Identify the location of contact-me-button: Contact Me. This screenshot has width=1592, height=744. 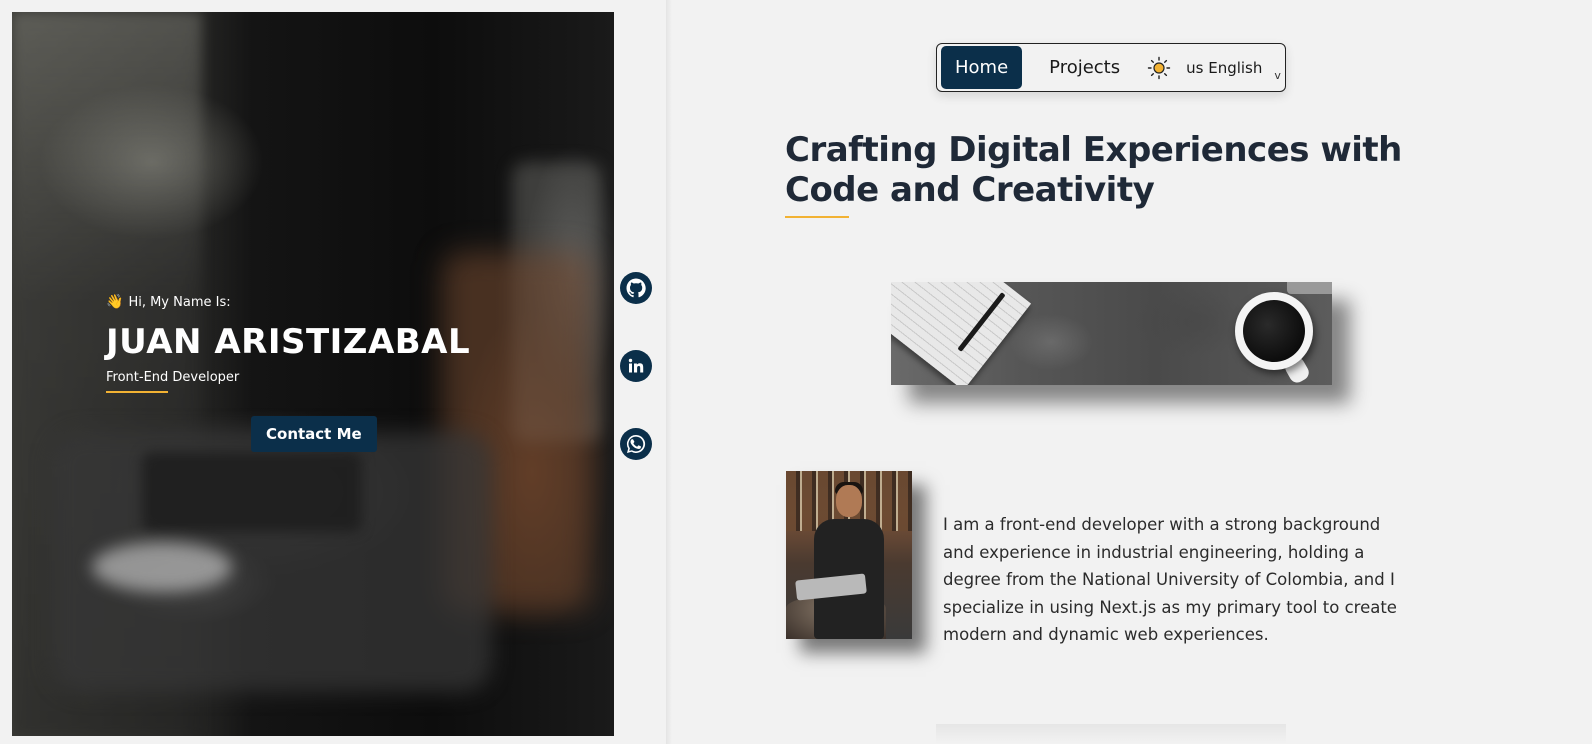
(314, 434).